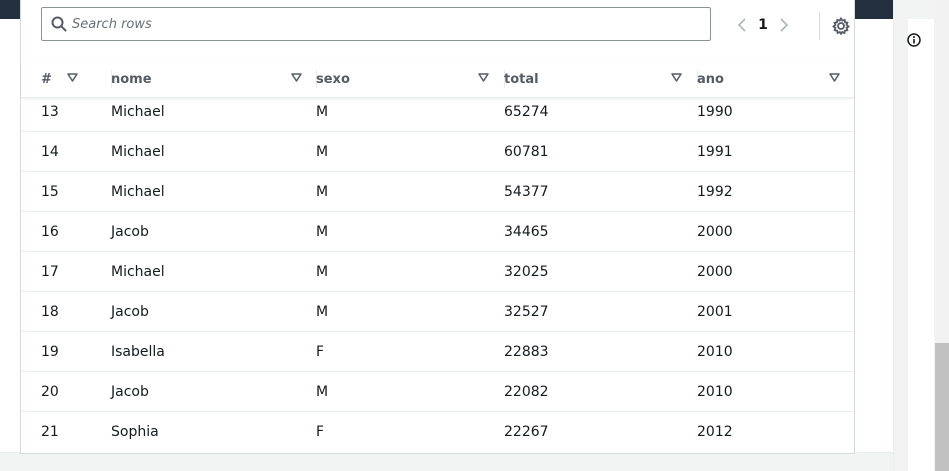 Image resolution: width=949 pixels, height=471 pixels. I want to click on cell-num: 20, so click(50, 392).